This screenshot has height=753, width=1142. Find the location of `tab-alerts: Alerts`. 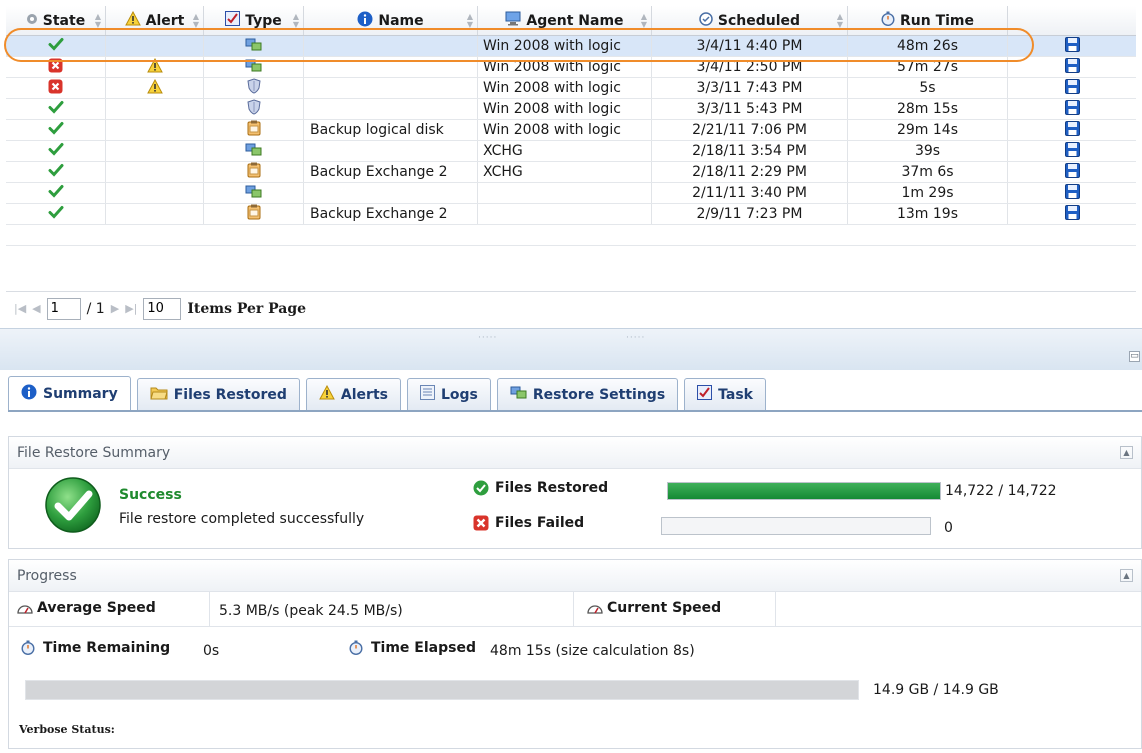

tab-alerts: Alerts is located at coordinates (353, 394).